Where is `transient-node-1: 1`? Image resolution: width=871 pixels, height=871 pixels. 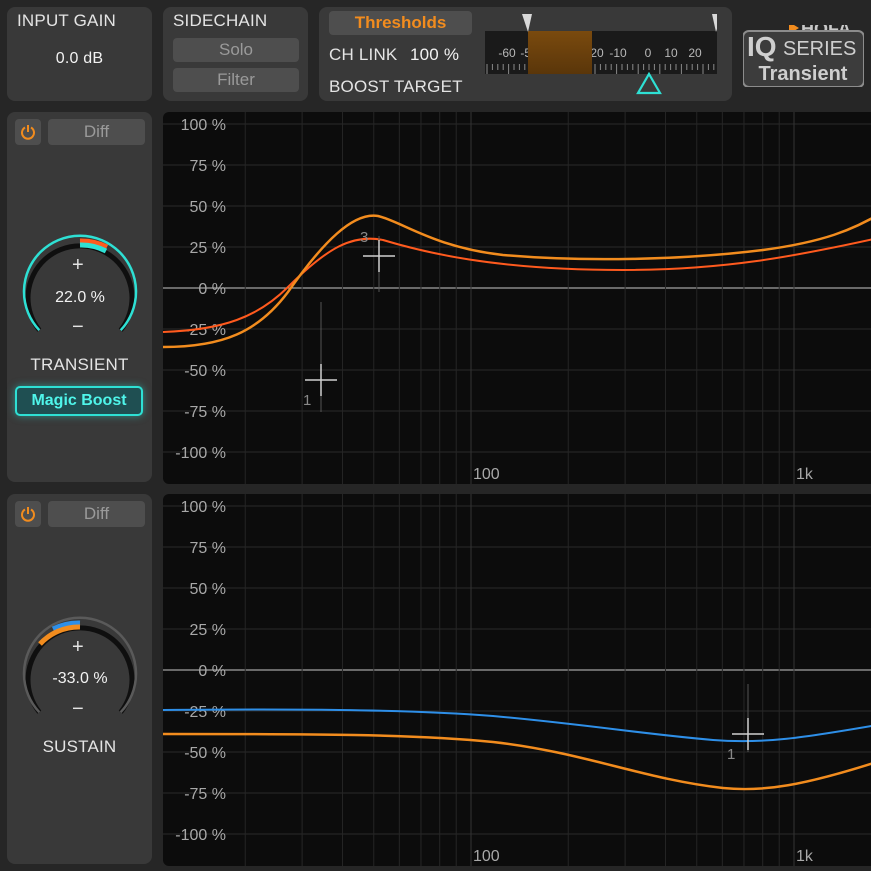
transient-node-1: 1 is located at coordinates (320, 357).